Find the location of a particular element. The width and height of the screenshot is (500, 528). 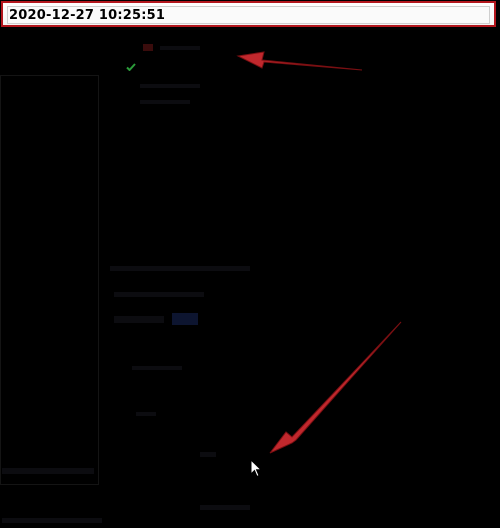

upper-arrow is located at coordinates (299, 61).